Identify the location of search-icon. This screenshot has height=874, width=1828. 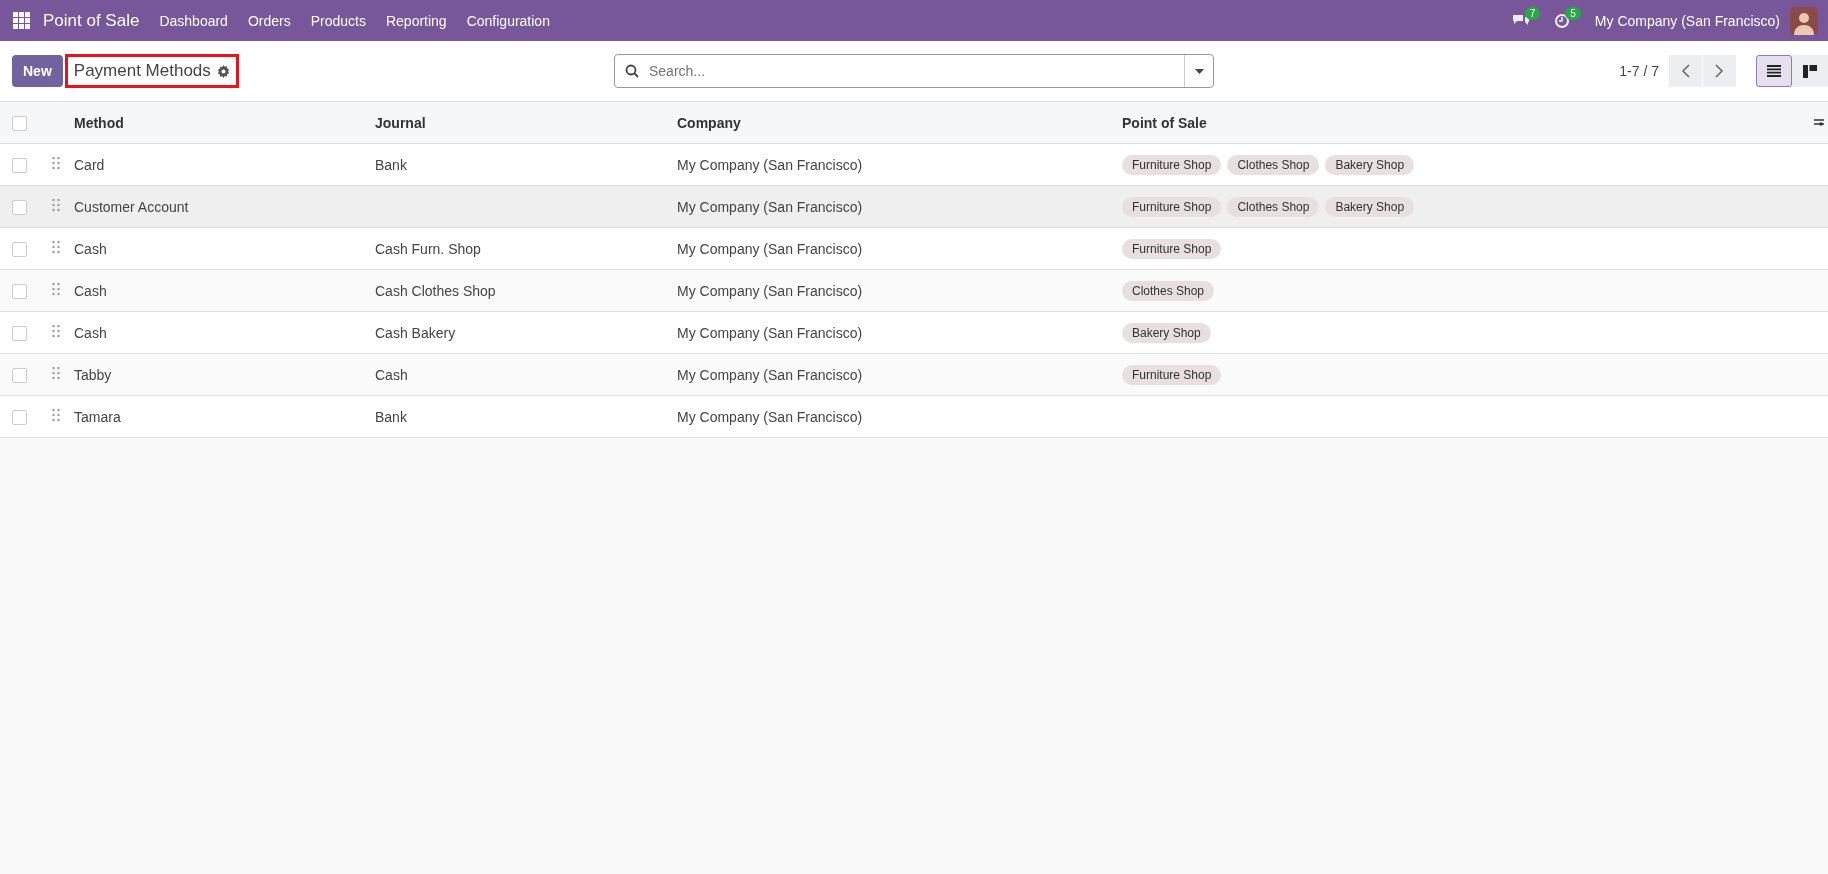
(632, 71).